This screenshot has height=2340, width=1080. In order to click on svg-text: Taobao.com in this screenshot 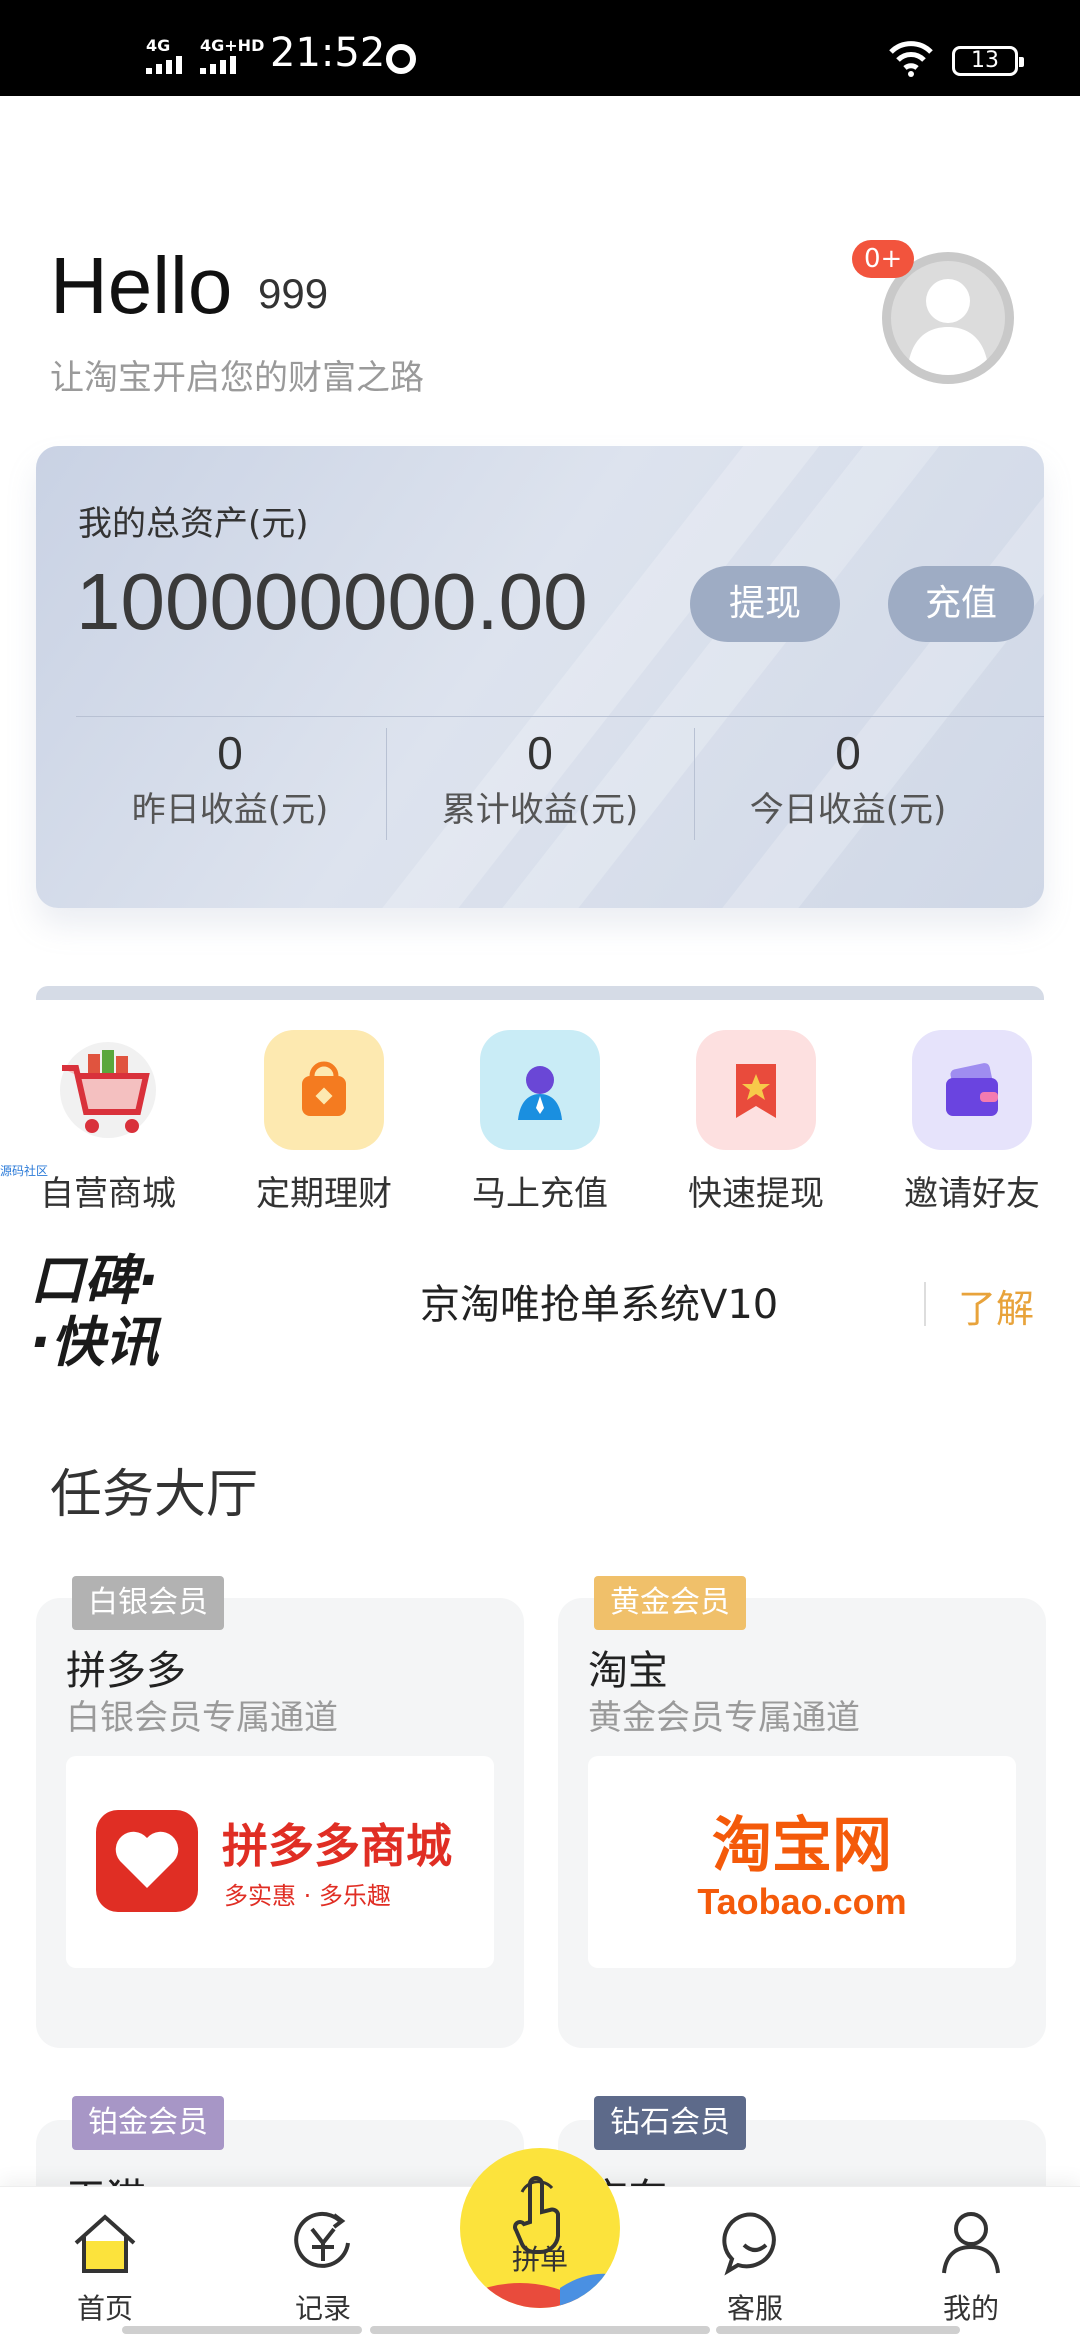, I will do `click(801, 1901)`.